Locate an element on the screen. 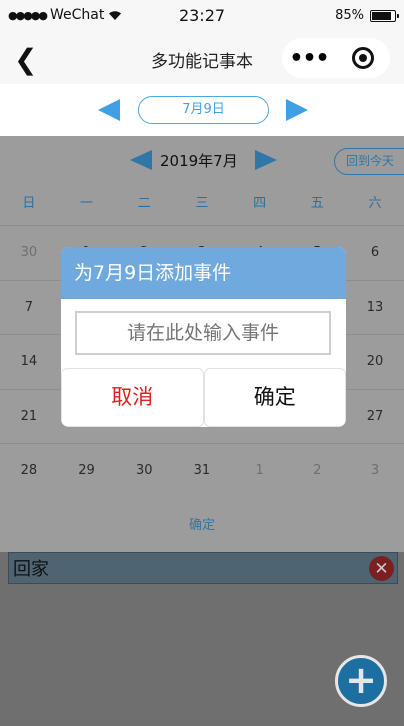 The width and height of the screenshot is (404, 726). month-label: 2019年7月 is located at coordinates (199, 161).